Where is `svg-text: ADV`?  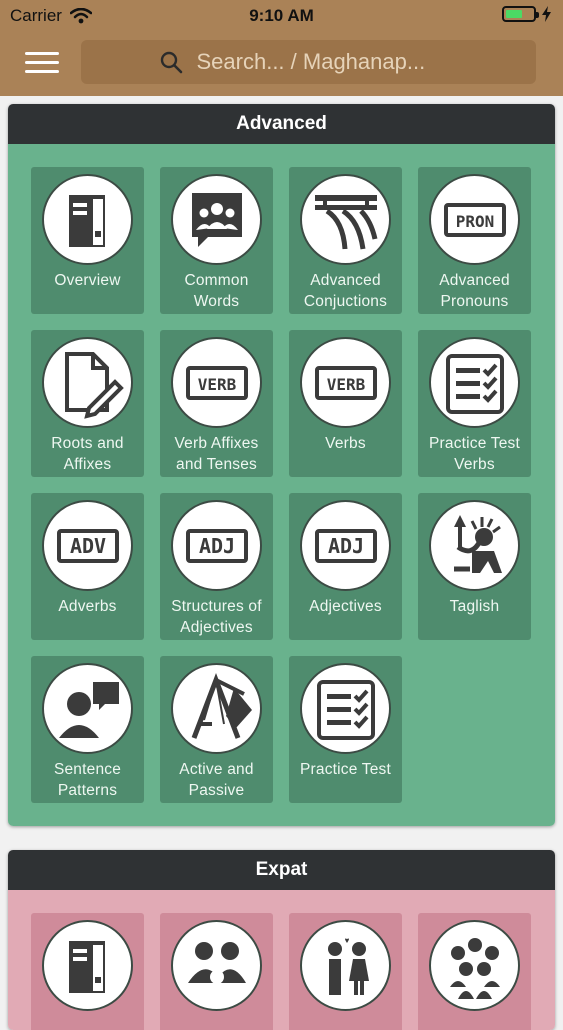
svg-text: ADV is located at coordinates (87, 546).